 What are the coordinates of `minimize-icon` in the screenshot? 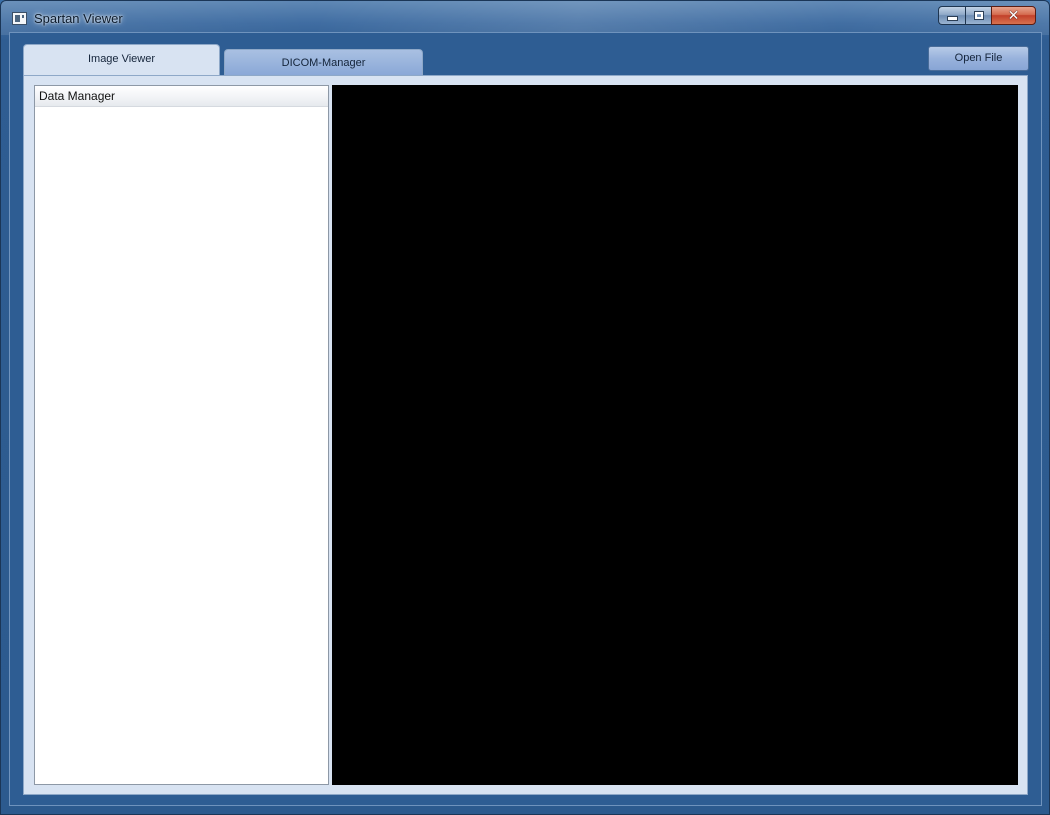 It's located at (952, 18).